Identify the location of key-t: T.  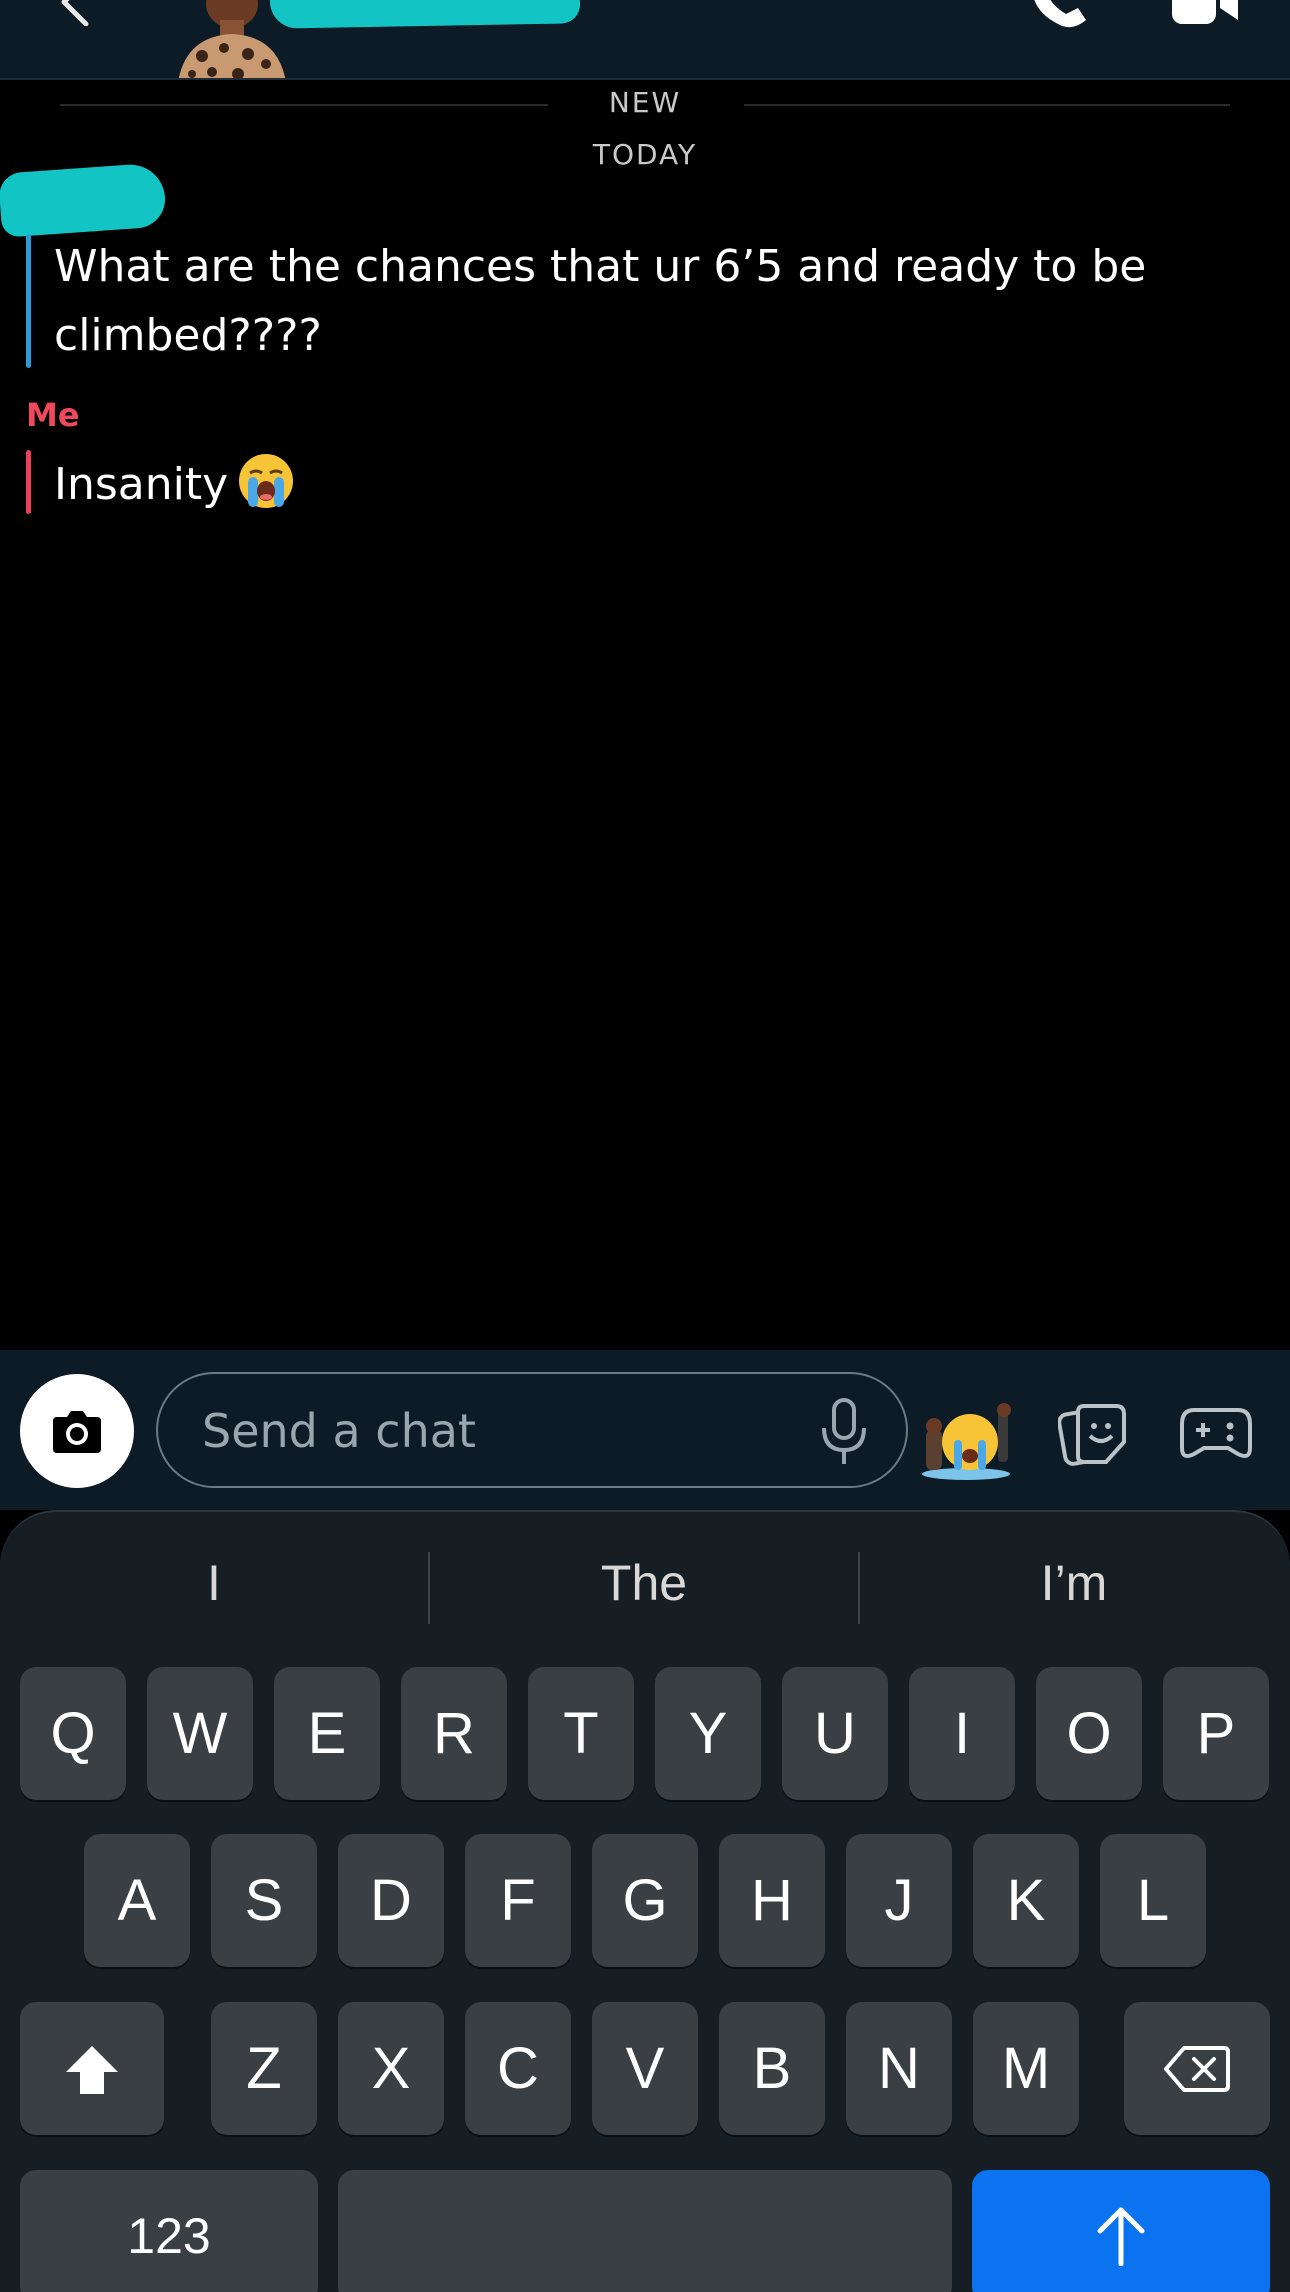
(581, 1733).